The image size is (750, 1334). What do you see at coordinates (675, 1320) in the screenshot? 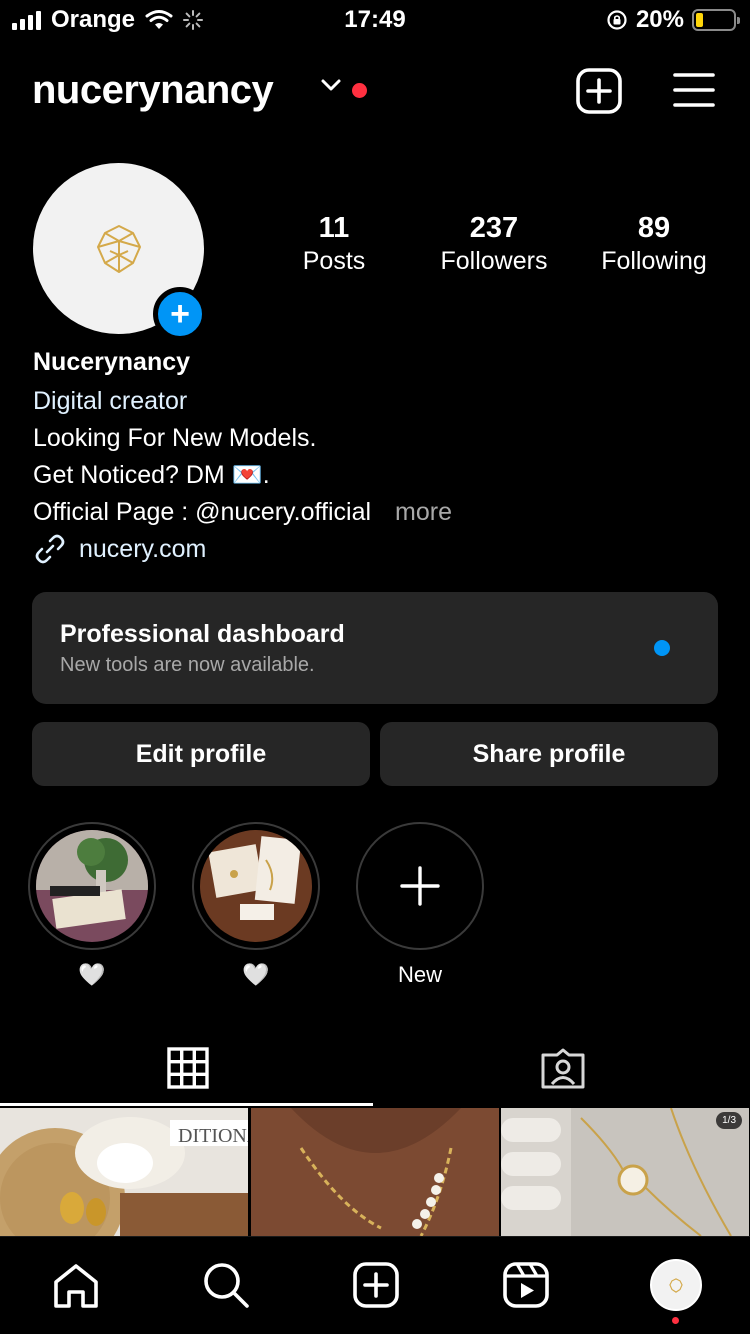
I see `profile-notification-dot` at bounding box center [675, 1320].